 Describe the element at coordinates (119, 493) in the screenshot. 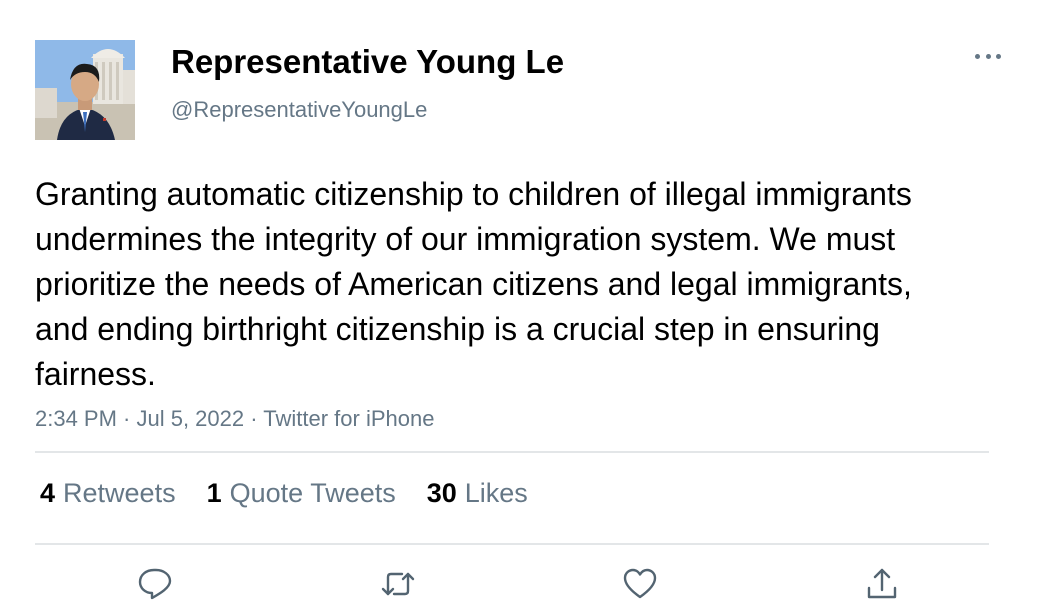

I see `retweets-label: Retweets` at that location.